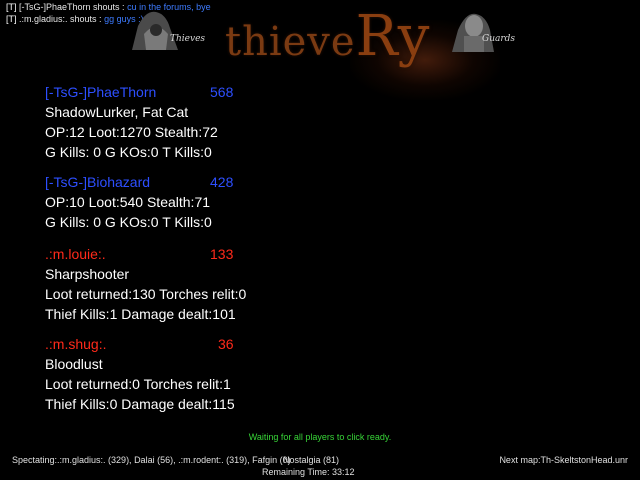 Image resolution: width=640 pixels, height=480 pixels. Describe the element at coordinates (60, 19) in the screenshot. I see `chat-sender: .:m.gladius:. shouts :` at that location.